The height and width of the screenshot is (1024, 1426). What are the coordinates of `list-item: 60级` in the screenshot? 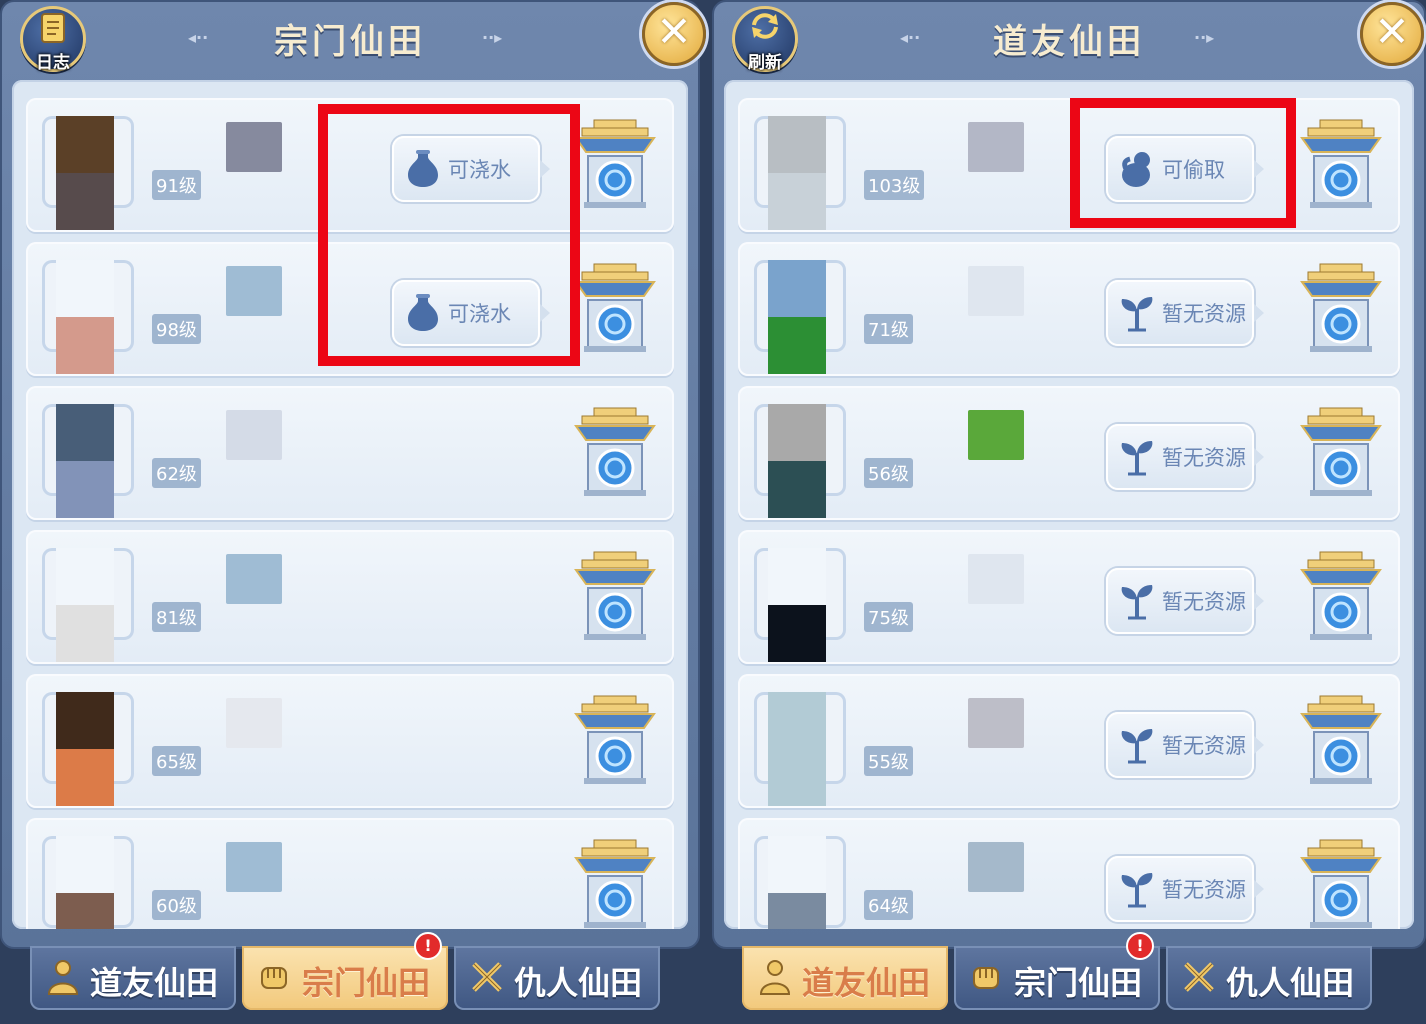 It's located at (350, 873).